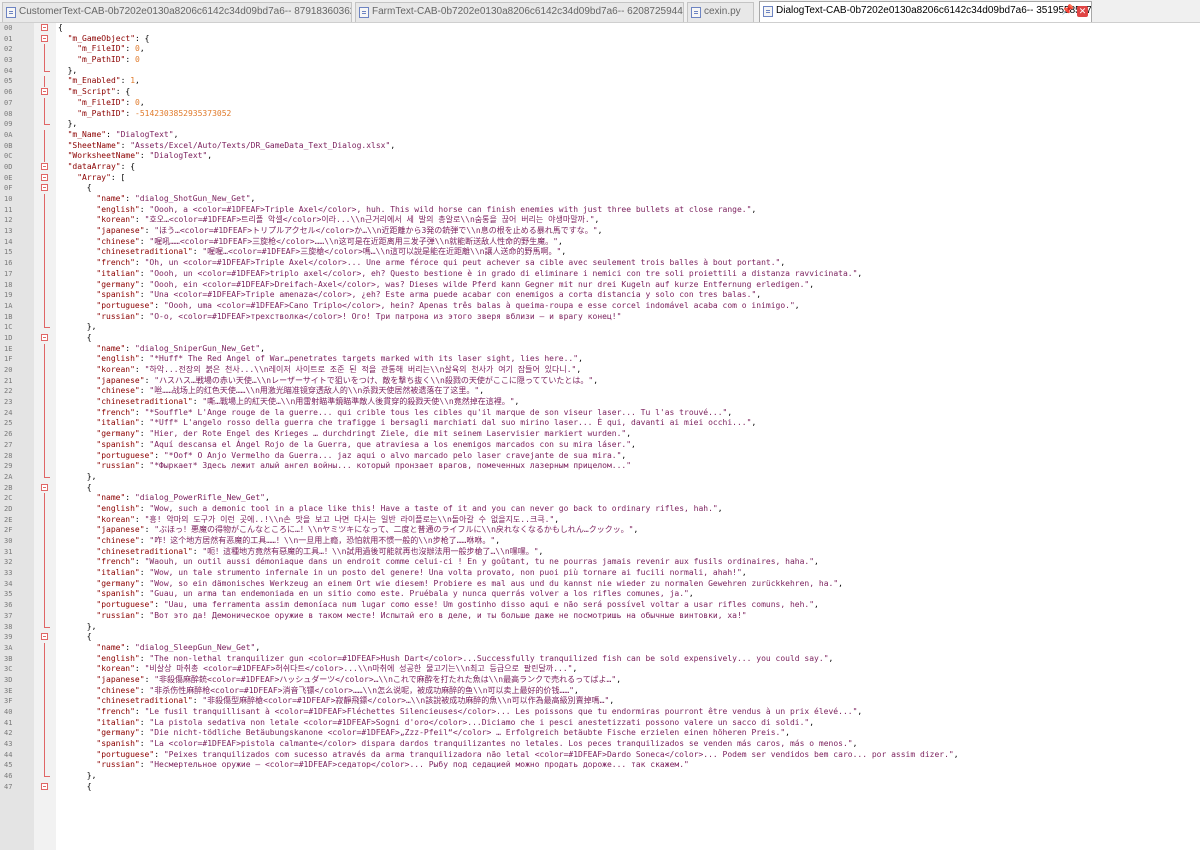 This screenshot has width=1200, height=850. I want to click on json-key: "korean", so click(115, 220).